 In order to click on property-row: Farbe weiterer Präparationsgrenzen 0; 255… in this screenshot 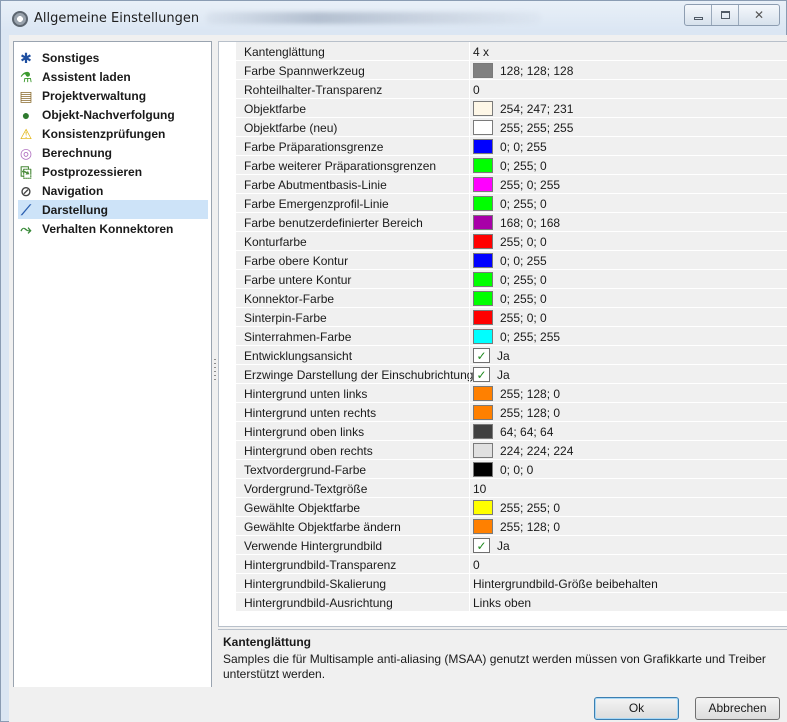, I will do `click(511, 165)`.